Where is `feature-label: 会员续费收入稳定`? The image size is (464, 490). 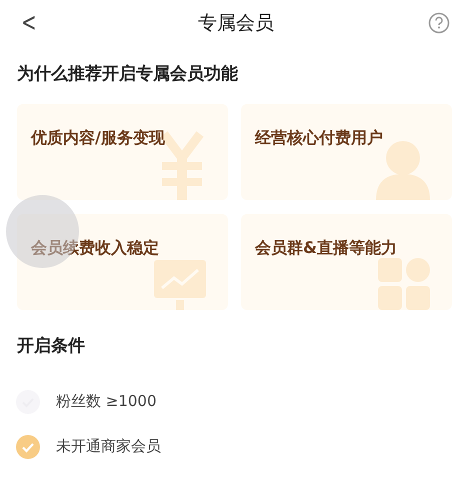
feature-label: 会员续费收入稳定 is located at coordinates (95, 247).